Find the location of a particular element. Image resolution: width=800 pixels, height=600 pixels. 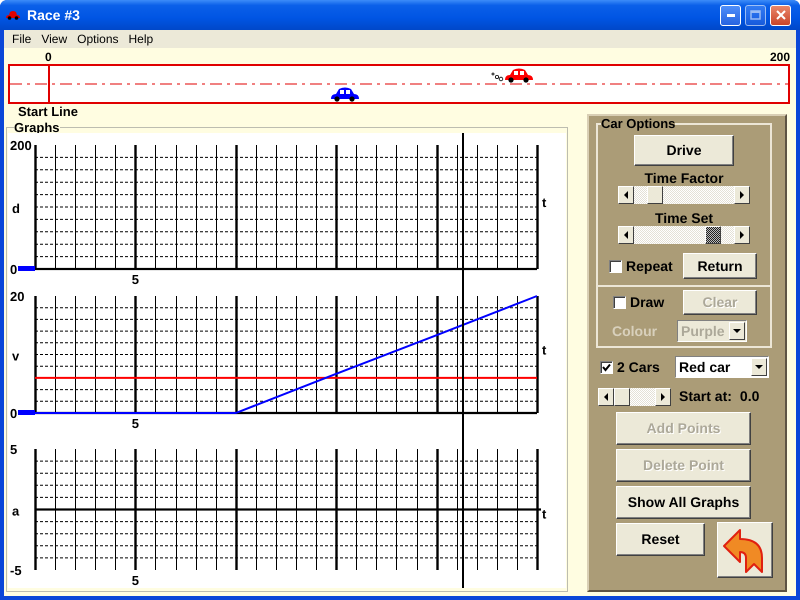

distance-label: 200 is located at coordinates (780, 57).